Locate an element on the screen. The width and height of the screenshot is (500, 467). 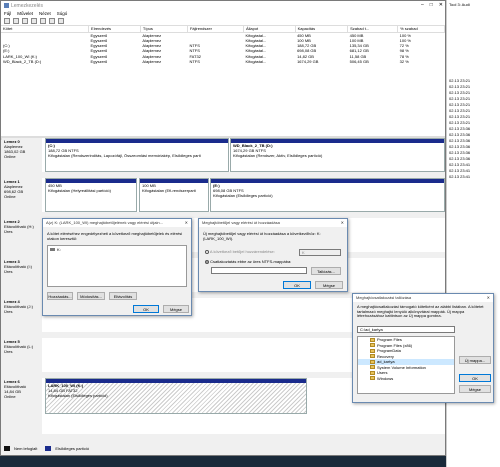
folder-path-input is located at coordinates (259, 270).